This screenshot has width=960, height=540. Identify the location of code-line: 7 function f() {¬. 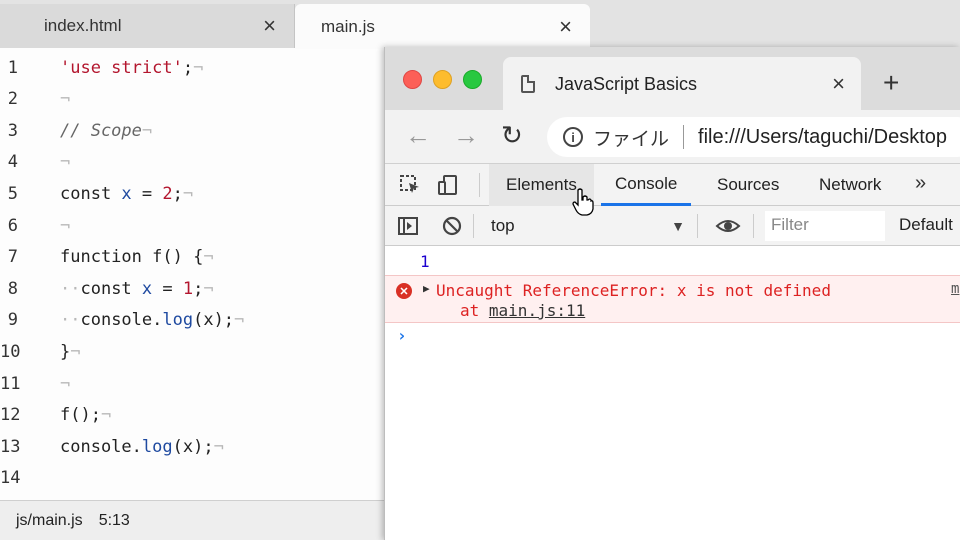
(192, 257).